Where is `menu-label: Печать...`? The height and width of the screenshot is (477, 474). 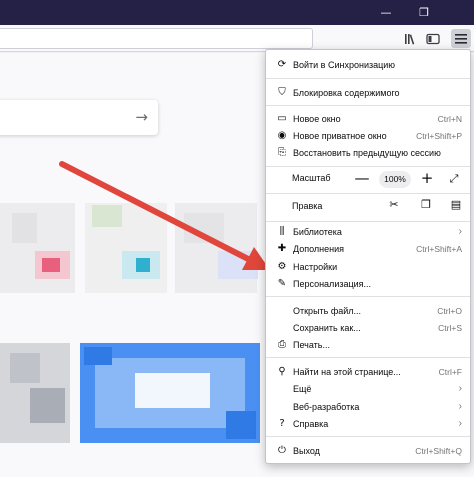
menu-label: Печать... is located at coordinates (311, 344).